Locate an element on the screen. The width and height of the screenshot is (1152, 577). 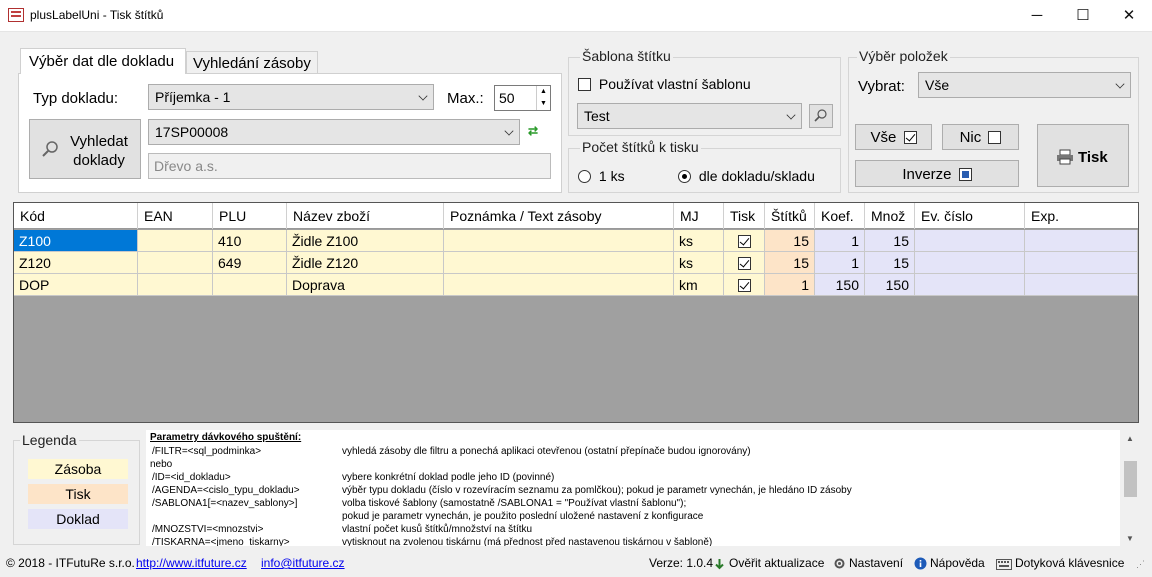
col-header-unit: MJ is located at coordinates (699, 216).